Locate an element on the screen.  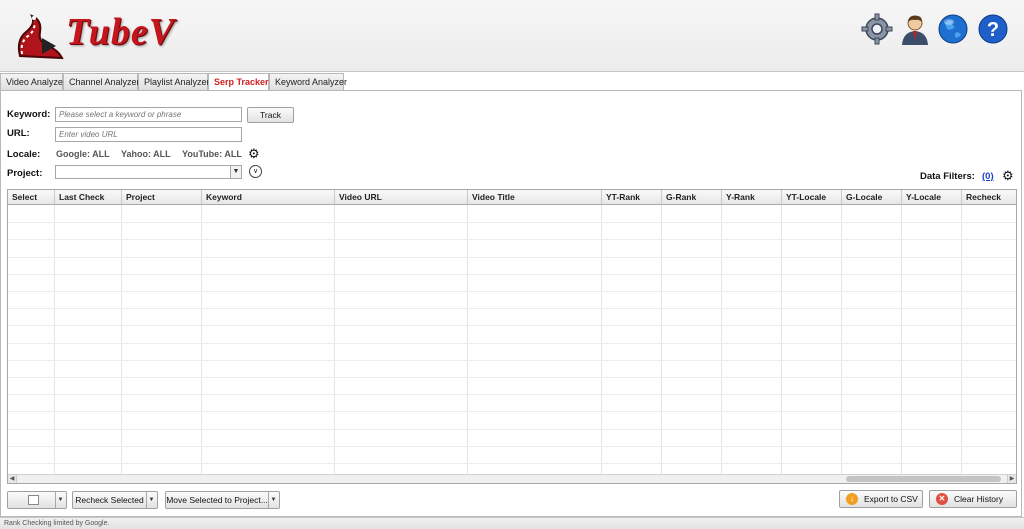
locale-google: Google: ALL is located at coordinates (83, 154).